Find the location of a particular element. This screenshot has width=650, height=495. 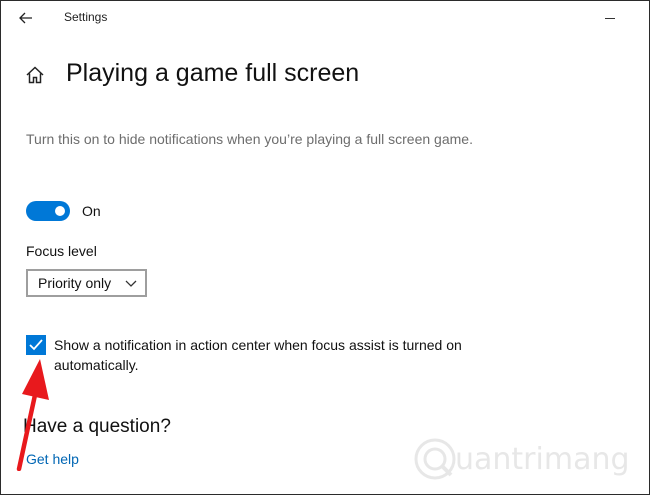

toggle-knob is located at coordinates (60, 211).